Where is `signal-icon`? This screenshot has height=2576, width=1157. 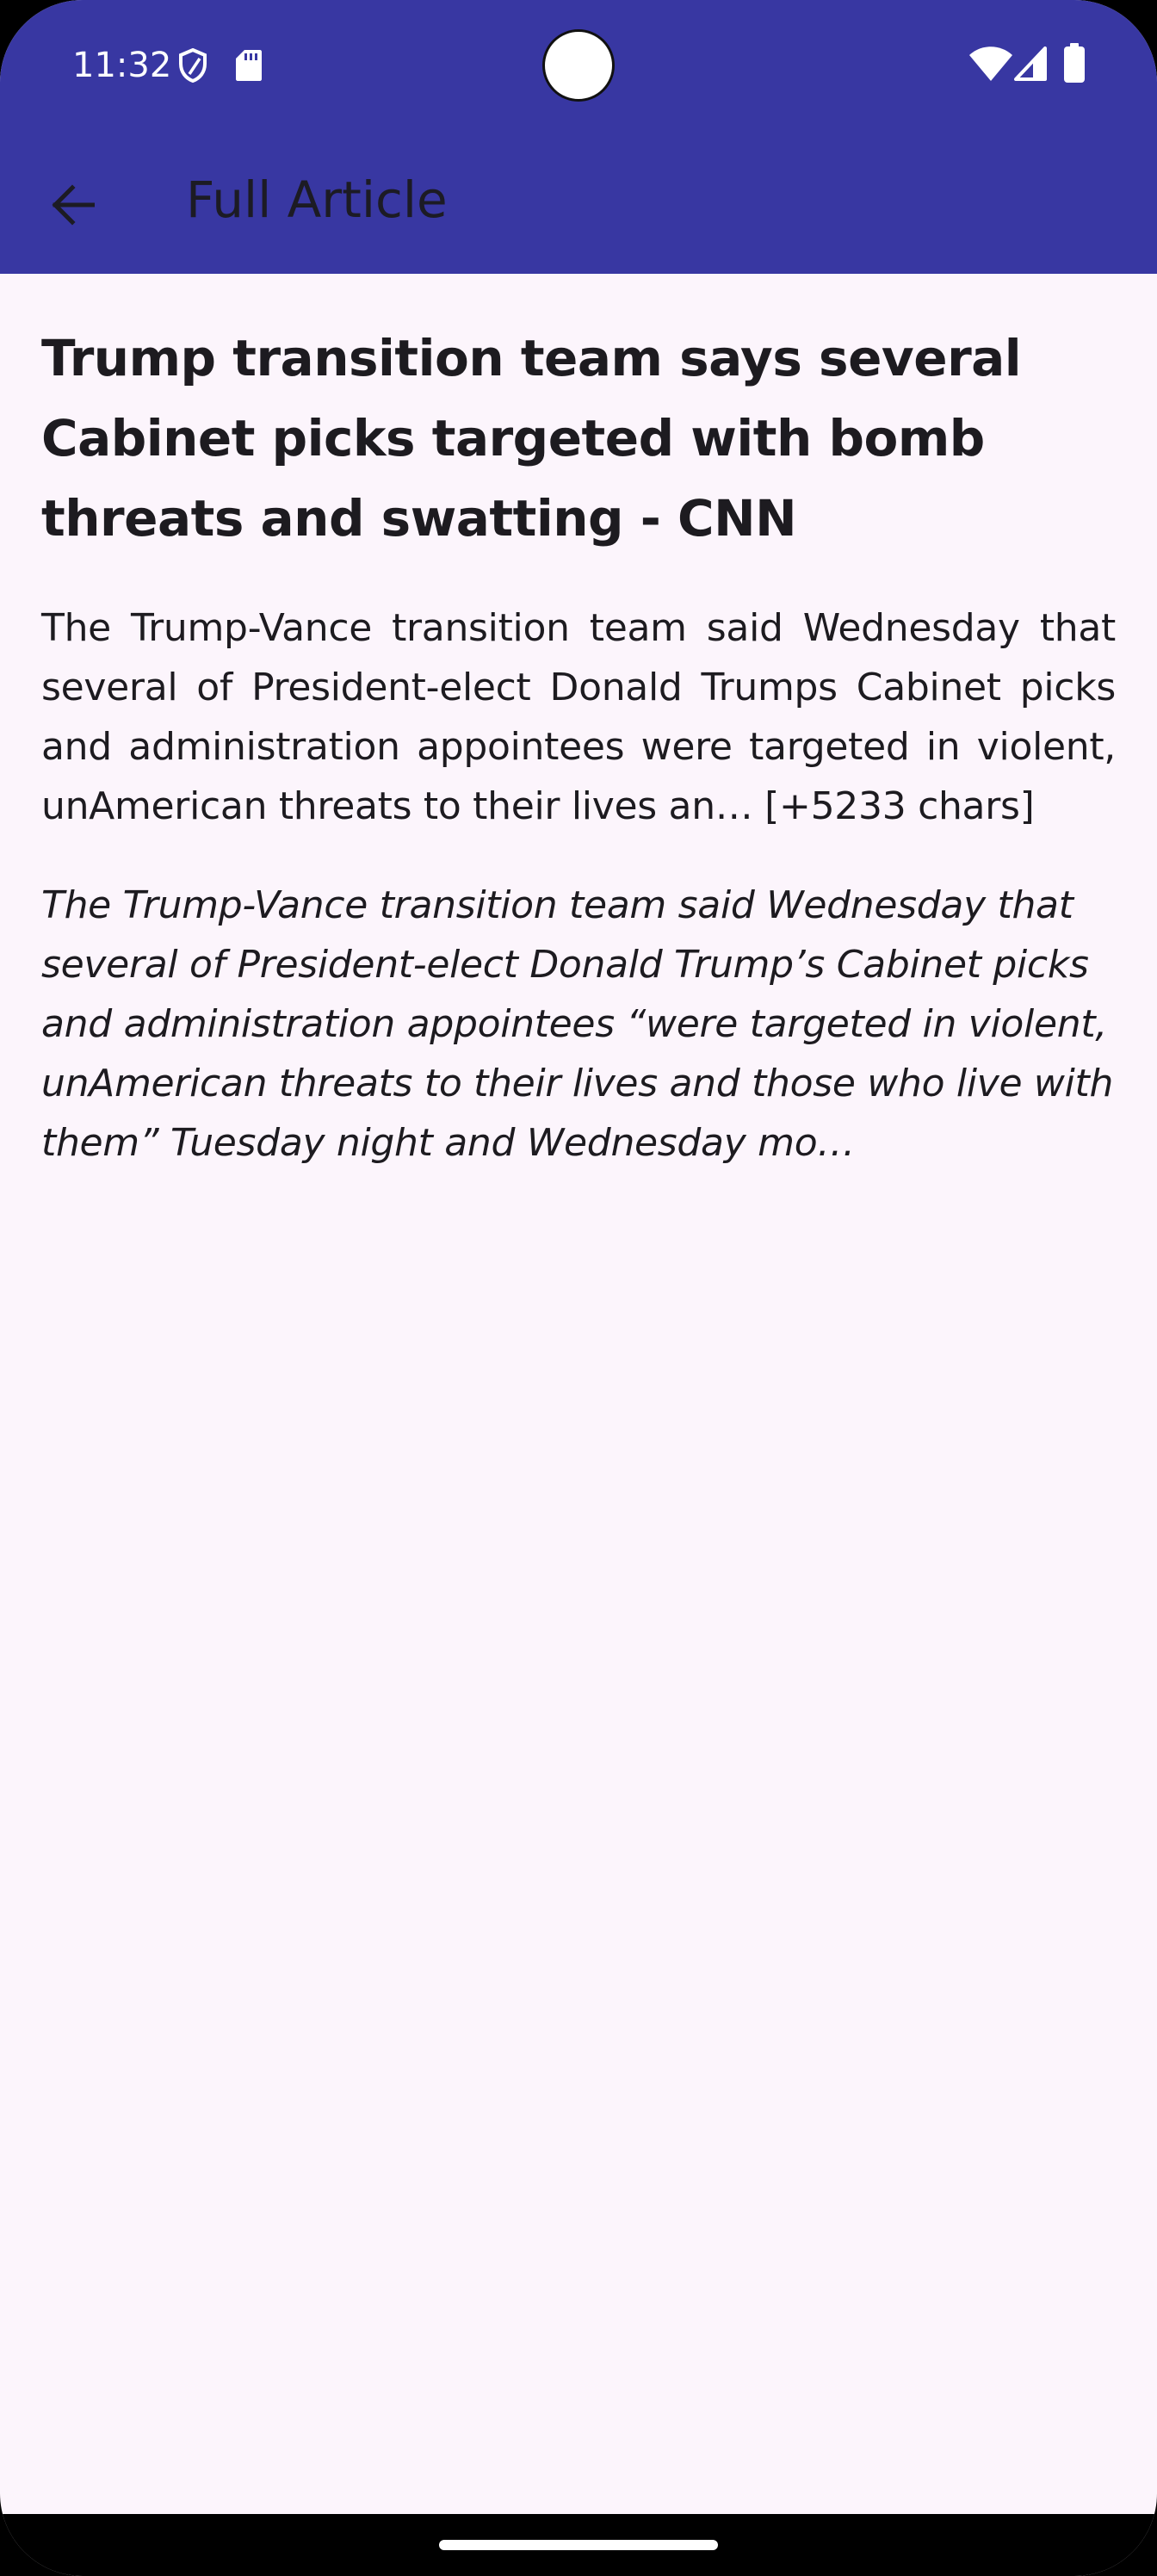
signal-icon is located at coordinates (1030, 64).